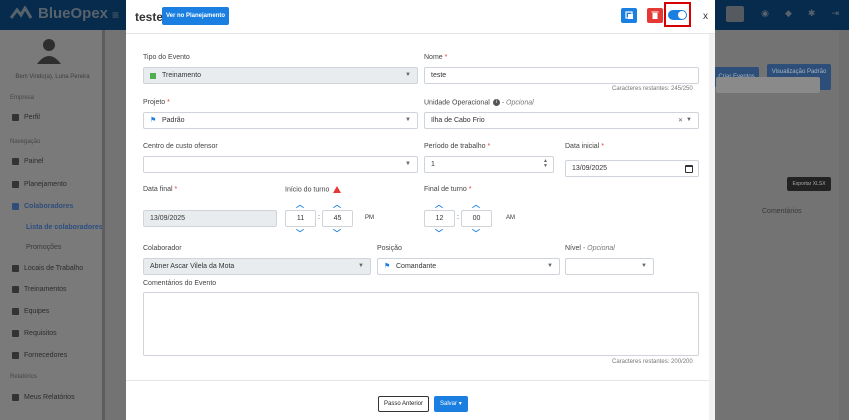 The height and width of the screenshot is (420, 849). What do you see at coordinates (496, 102) in the screenshot?
I see `info-icon: i` at bounding box center [496, 102].